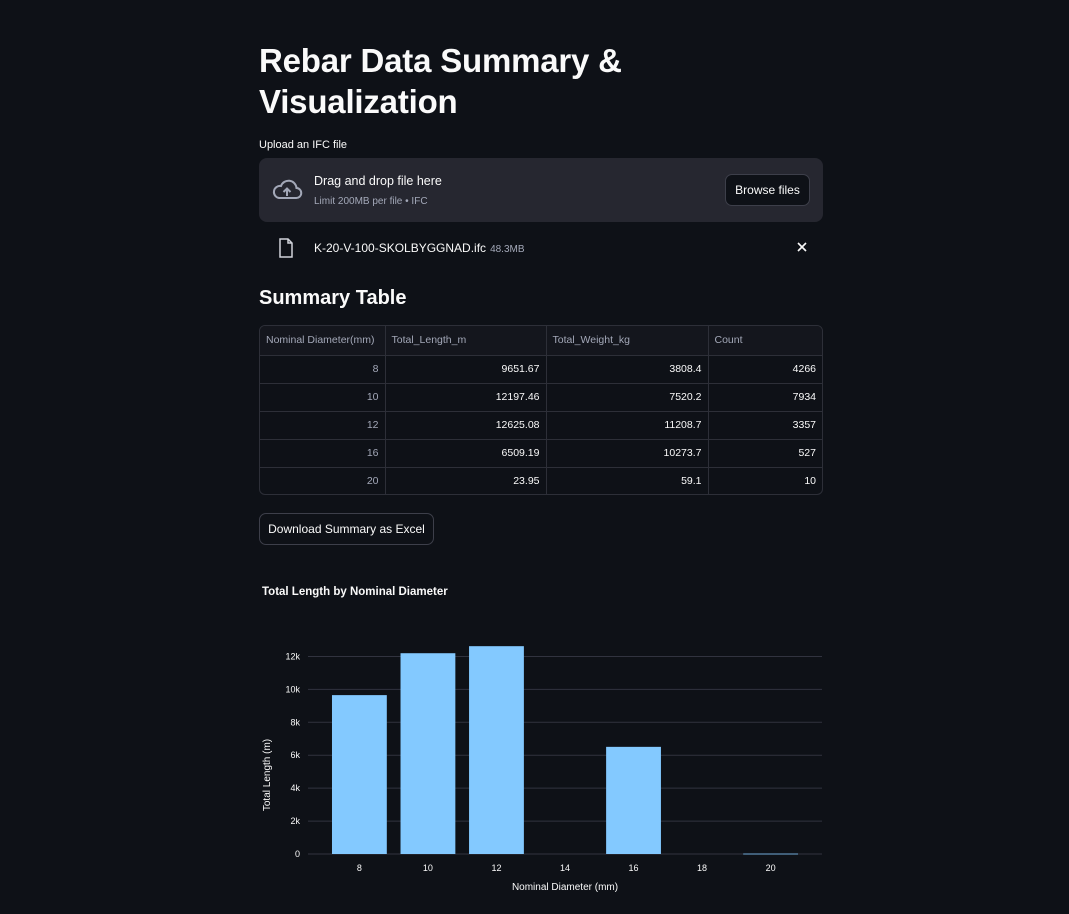 This screenshot has height=914, width=1069. I want to click on table-cell: 11208.7, so click(627, 425).